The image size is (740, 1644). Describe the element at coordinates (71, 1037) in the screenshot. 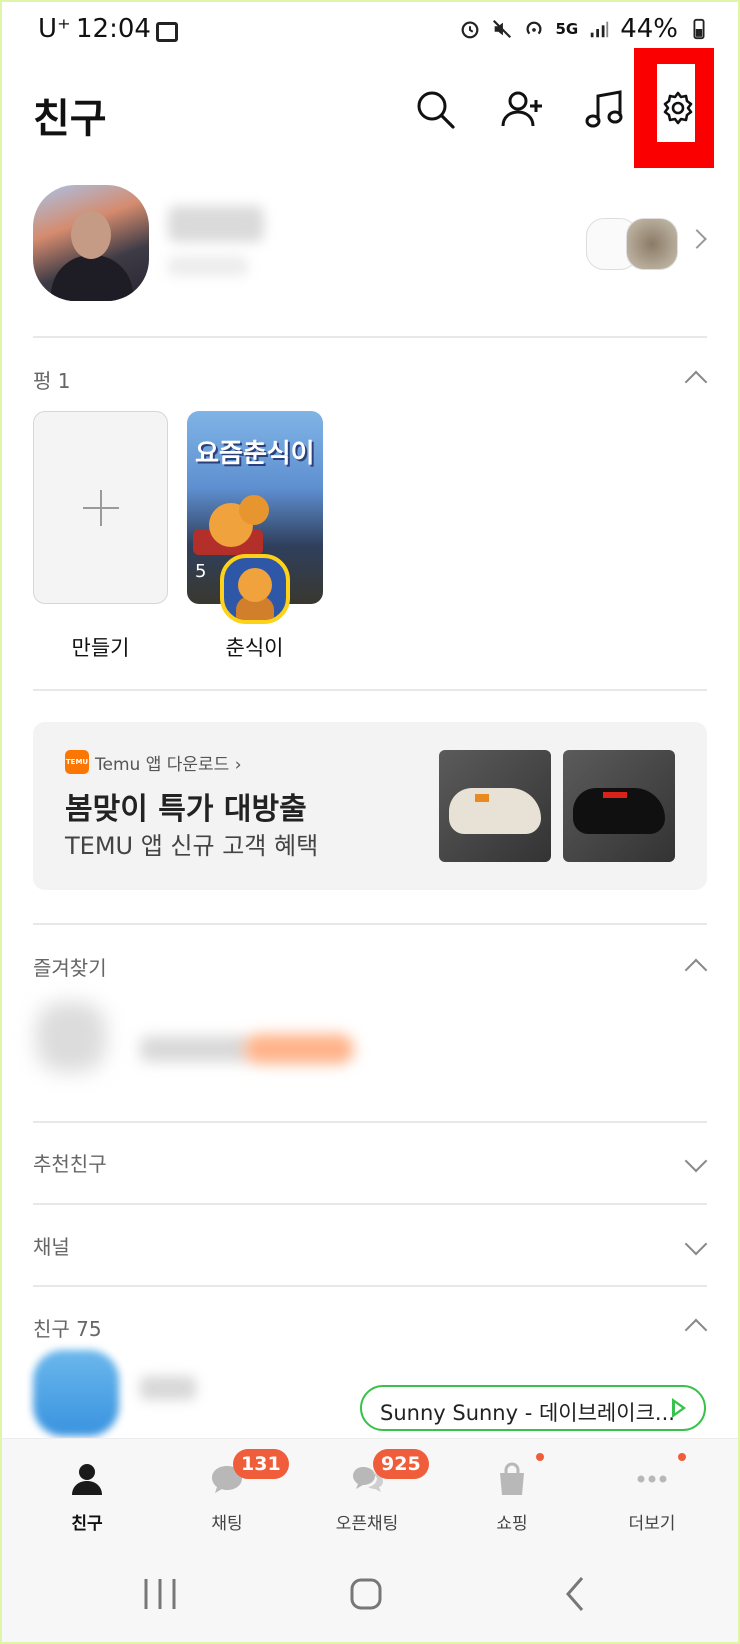

I see `favorite-friend-avatar-blurred` at that location.